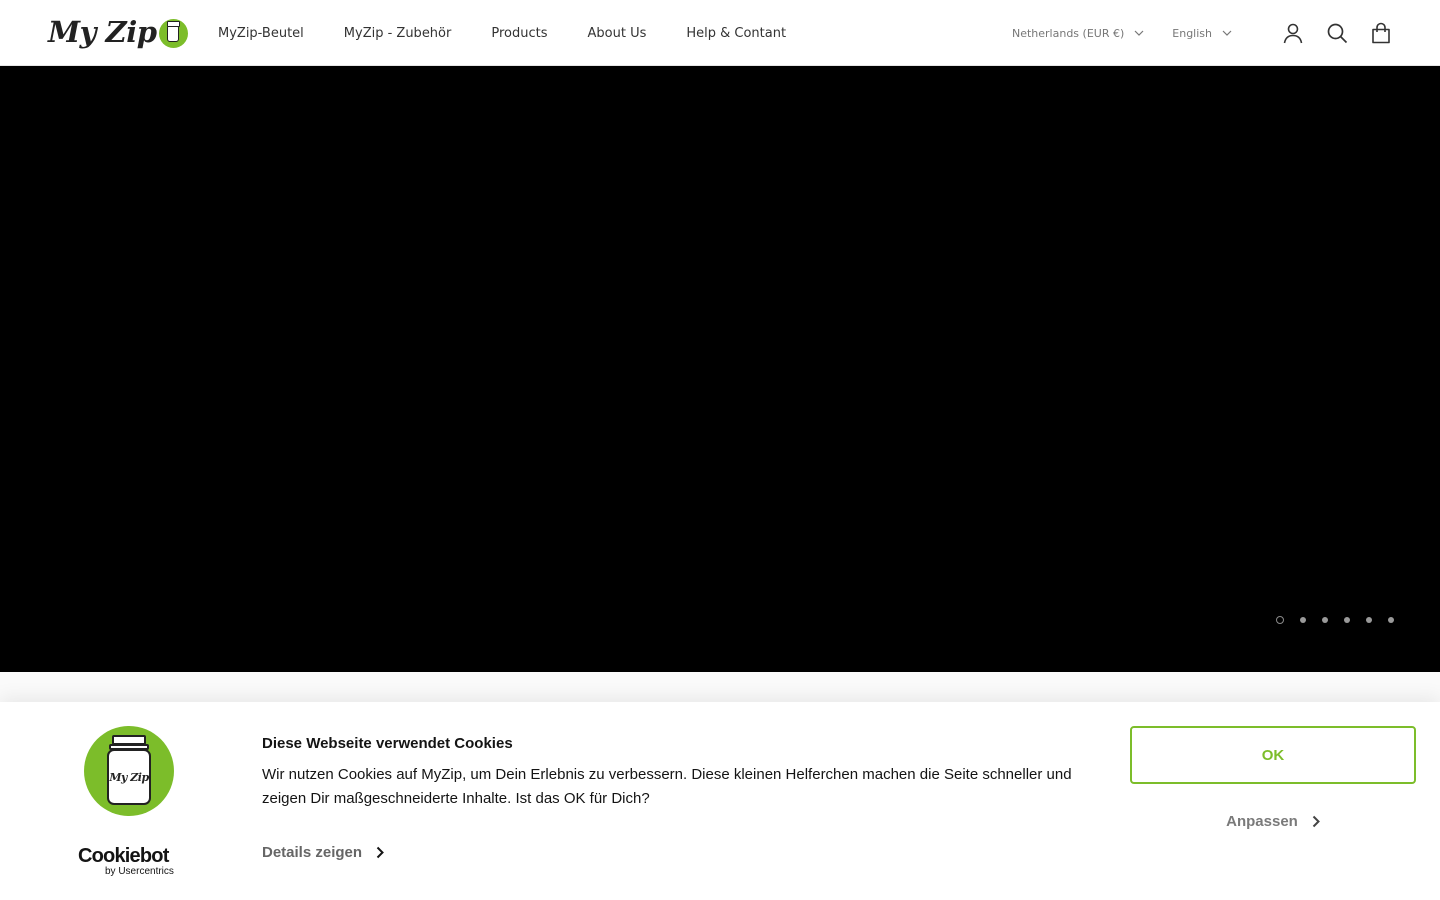 The height and width of the screenshot is (900, 1440). I want to click on jar-logo-icon, so click(173, 33).